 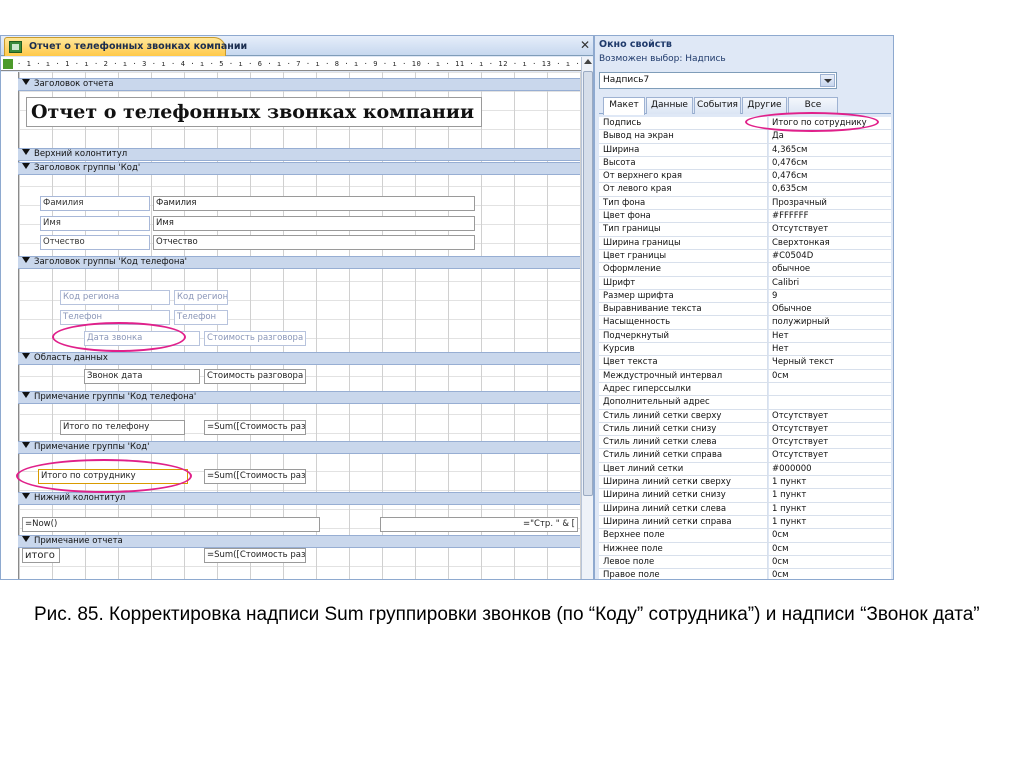 I want to click on section-page-footer: Нижний колонтитул, so click(x=299, y=498).